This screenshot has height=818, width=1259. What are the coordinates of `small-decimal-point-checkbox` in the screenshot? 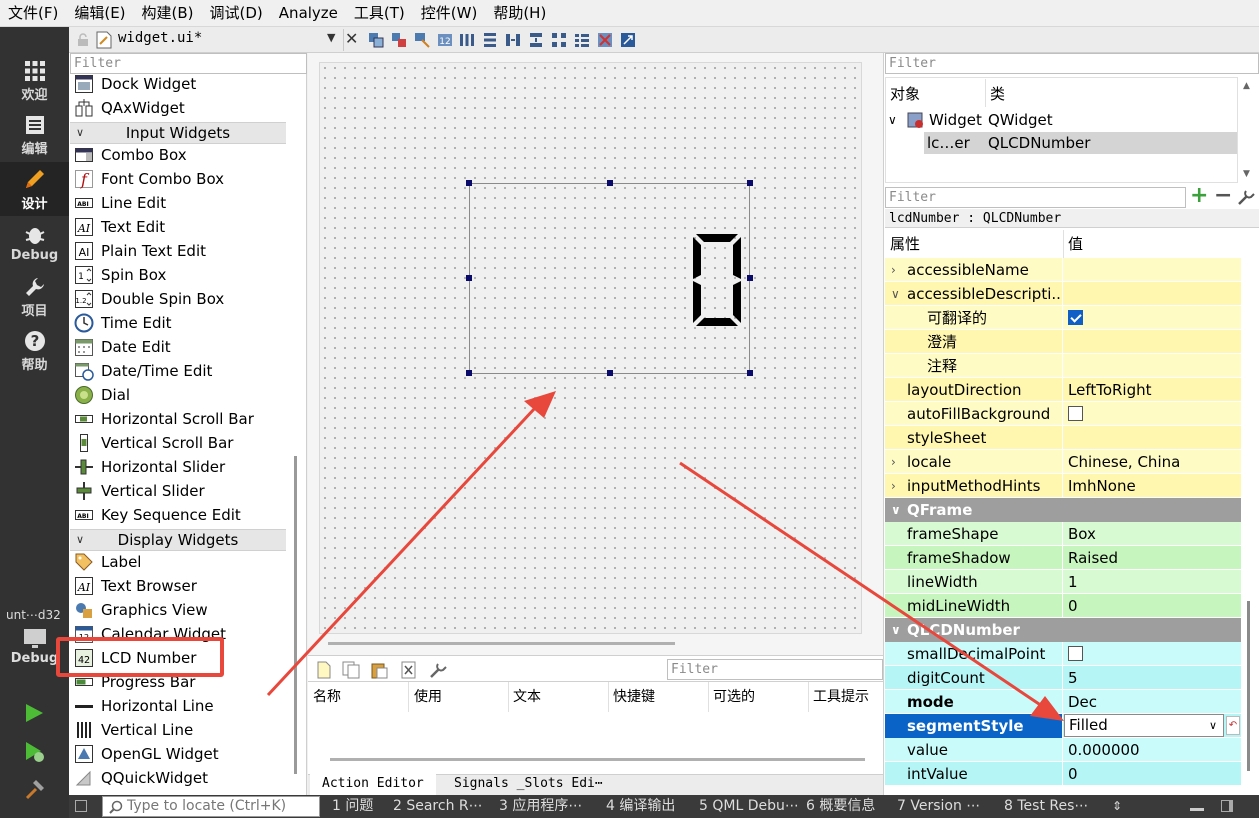 It's located at (1075, 653).